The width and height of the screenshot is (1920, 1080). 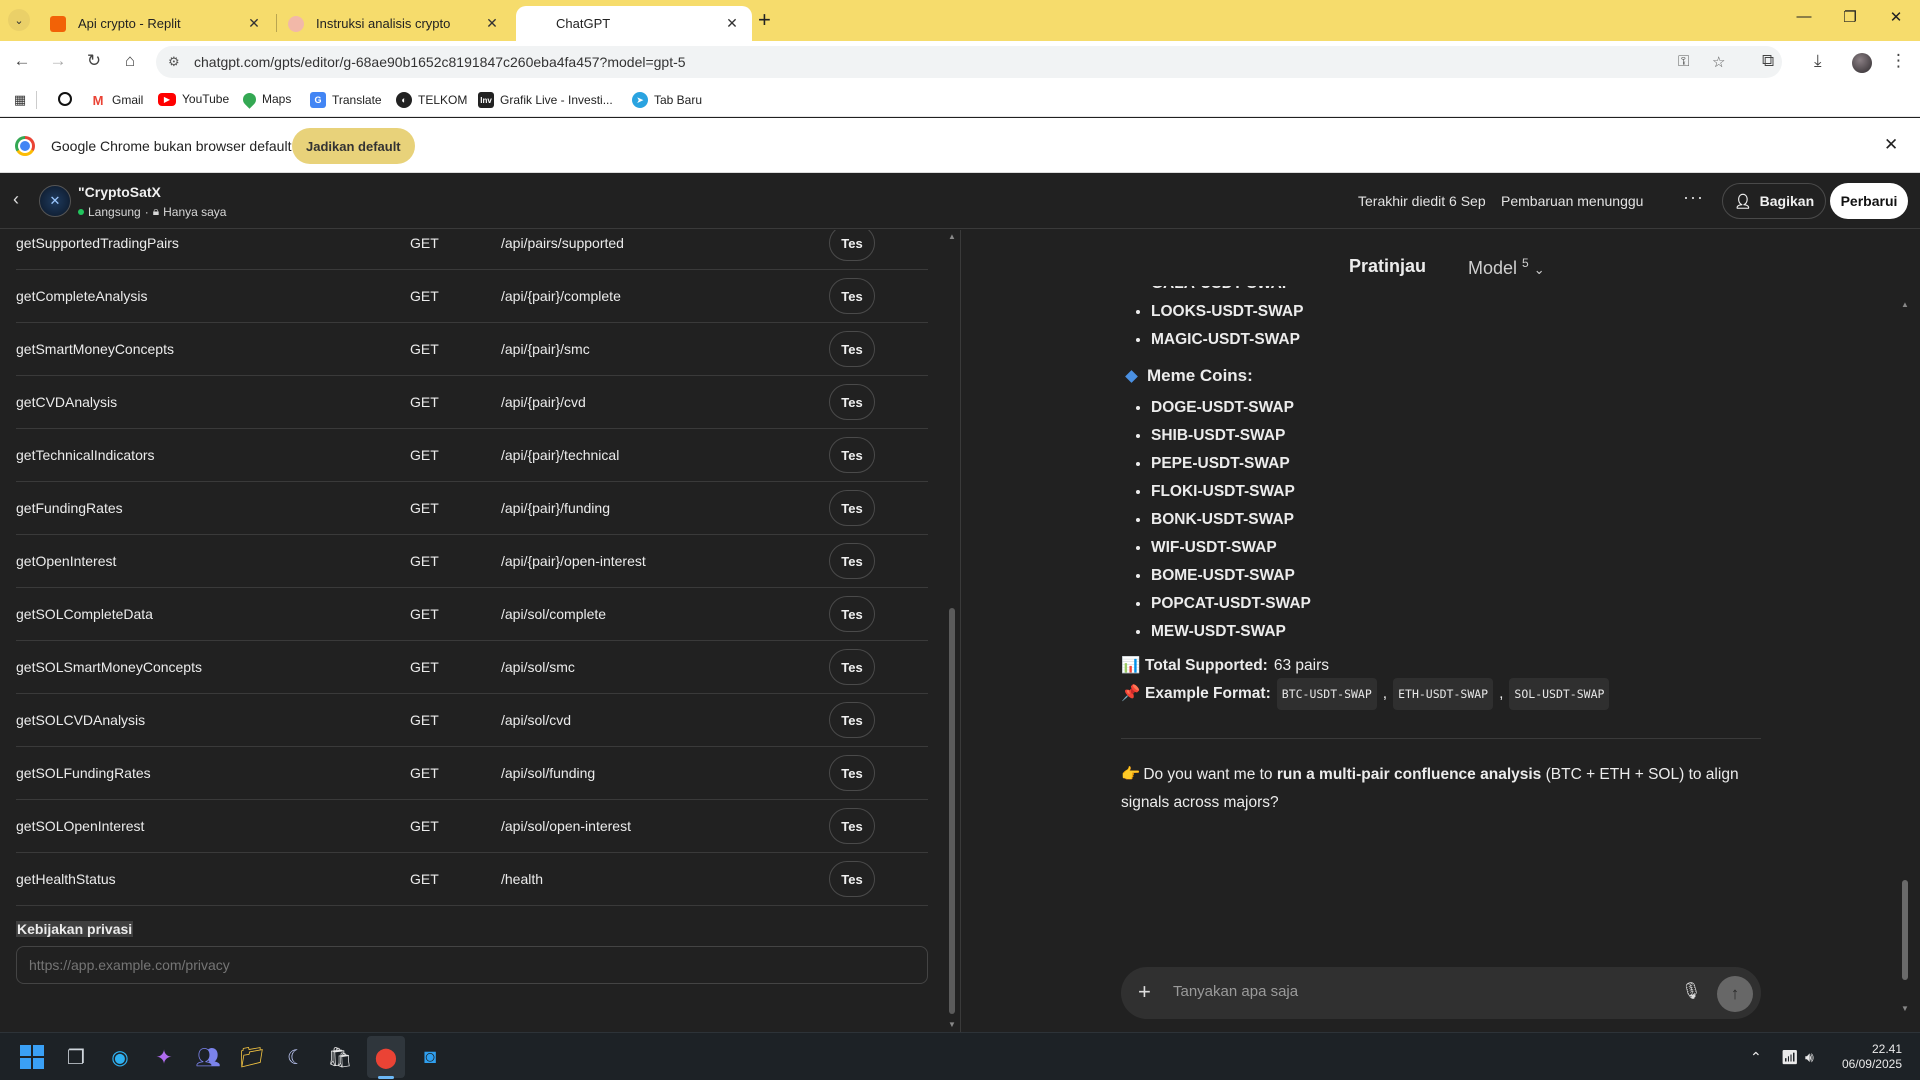 What do you see at coordinates (193, 99) in the screenshot?
I see `bookmark-youtube: ▶ YouTube` at bounding box center [193, 99].